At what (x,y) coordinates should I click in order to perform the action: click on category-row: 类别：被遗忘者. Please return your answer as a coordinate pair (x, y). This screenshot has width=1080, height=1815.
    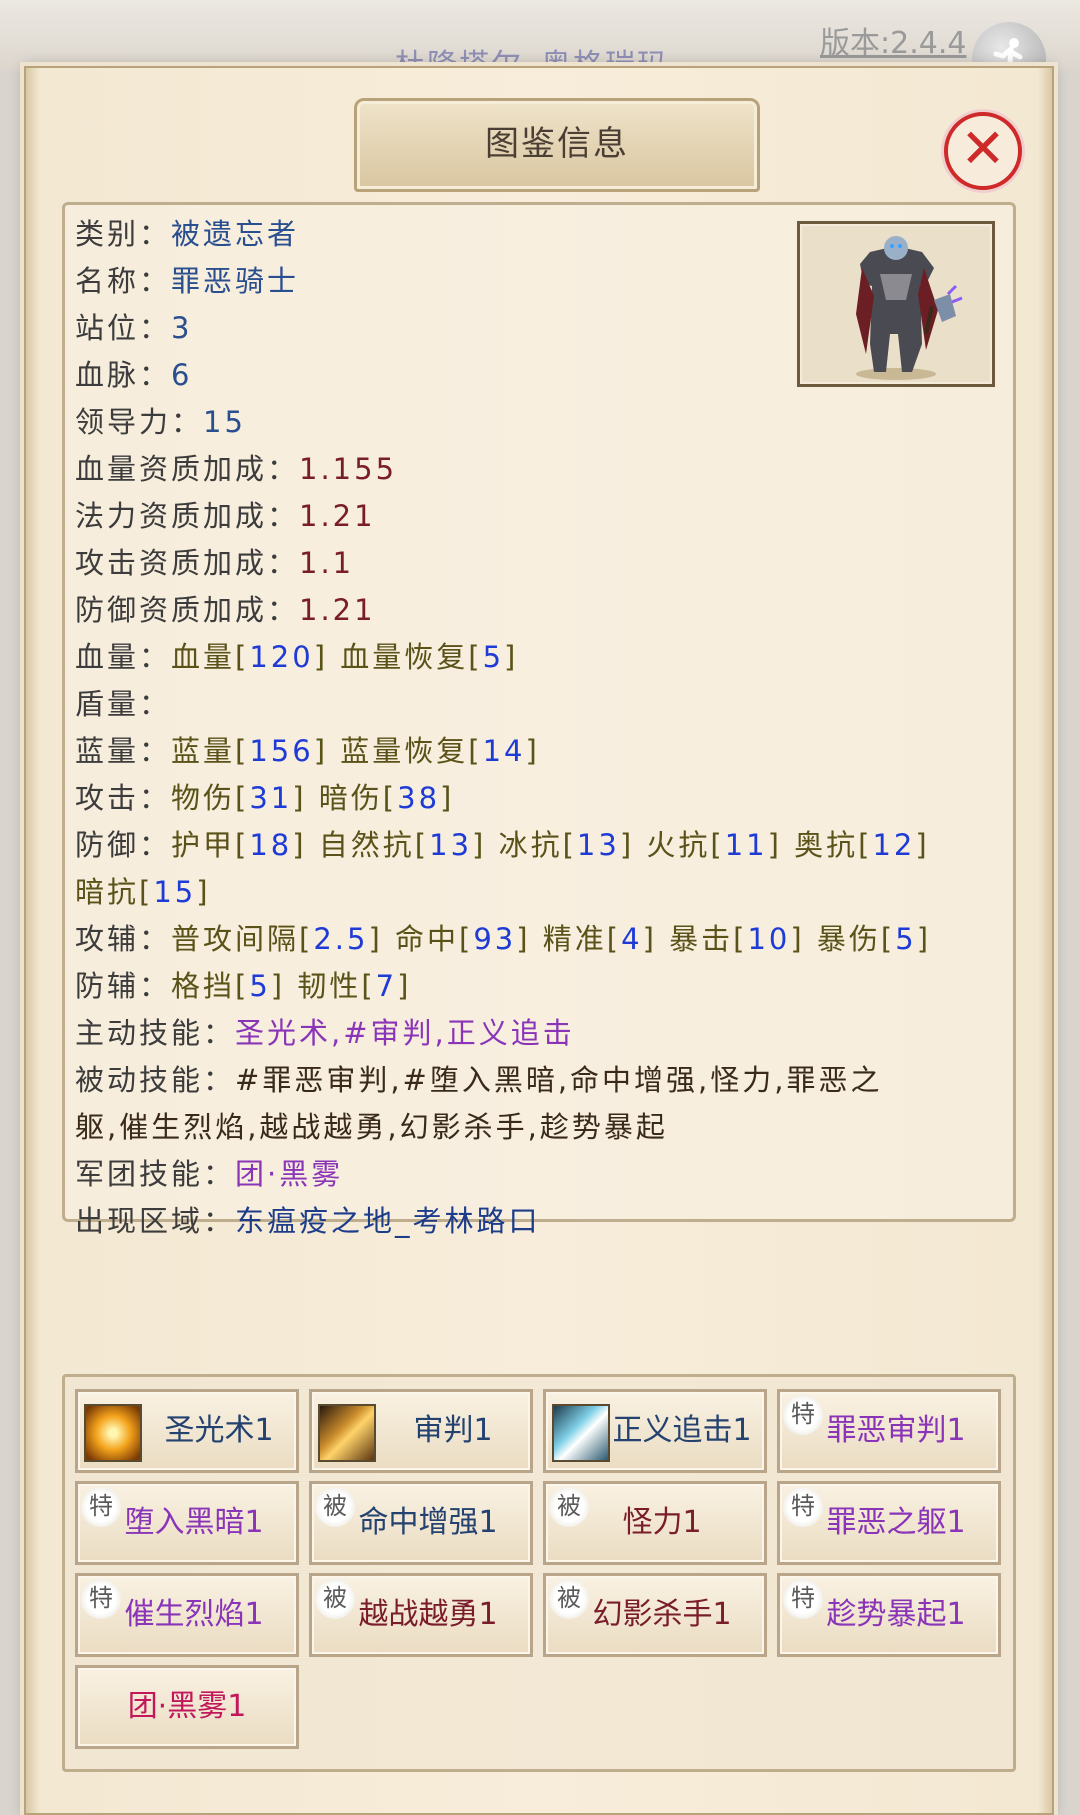
    Looking at the image, I should click on (187, 234).